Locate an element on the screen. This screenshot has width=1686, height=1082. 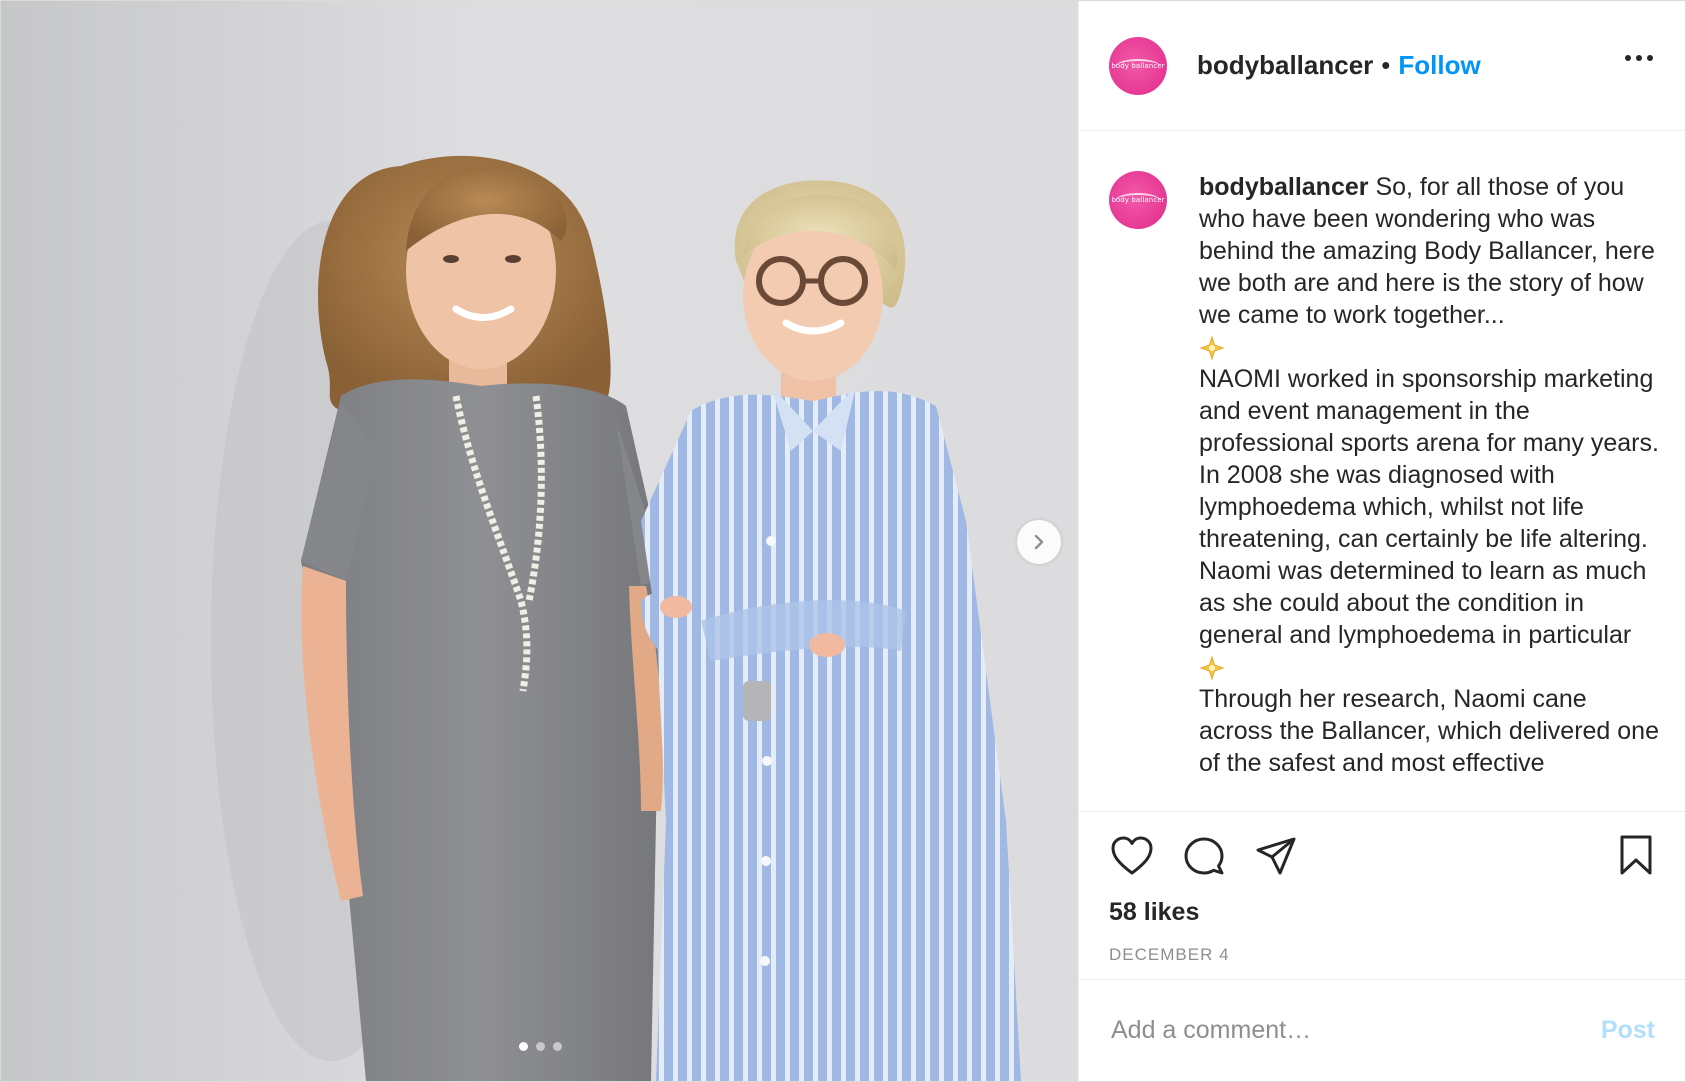
post-comment-button: Post is located at coordinates (1628, 1030).